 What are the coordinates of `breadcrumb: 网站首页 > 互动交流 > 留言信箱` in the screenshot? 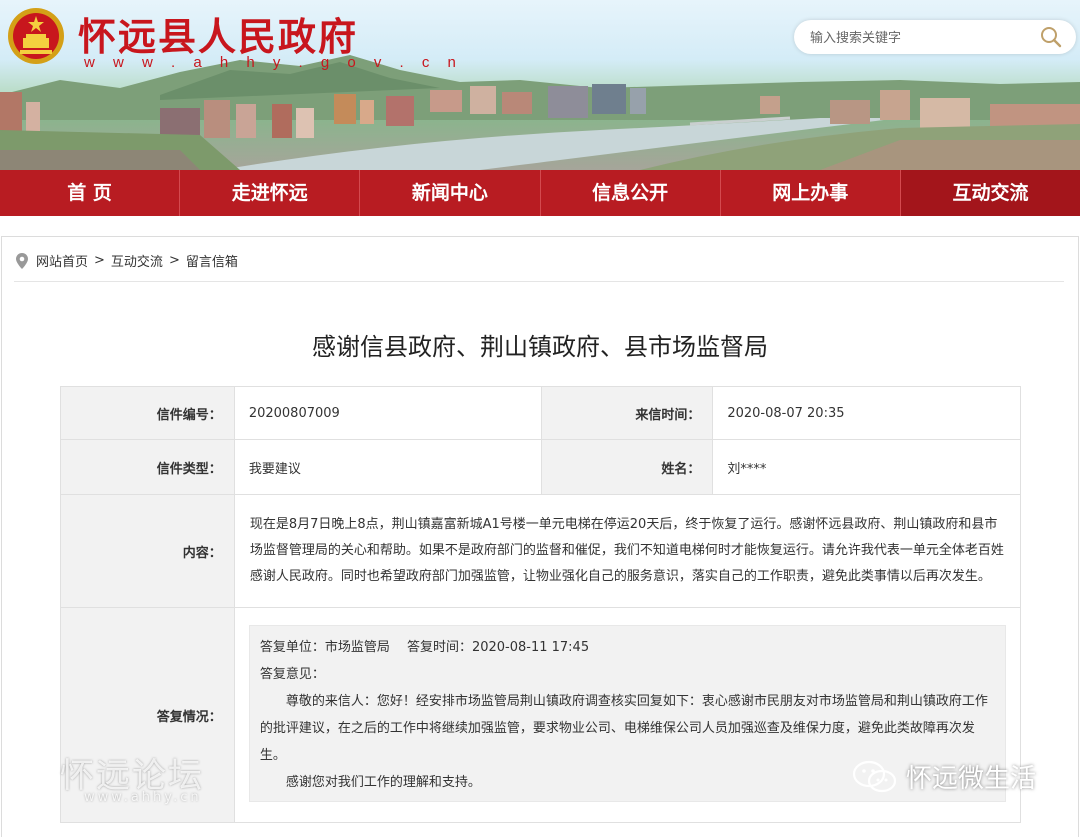 It's located at (127, 260).